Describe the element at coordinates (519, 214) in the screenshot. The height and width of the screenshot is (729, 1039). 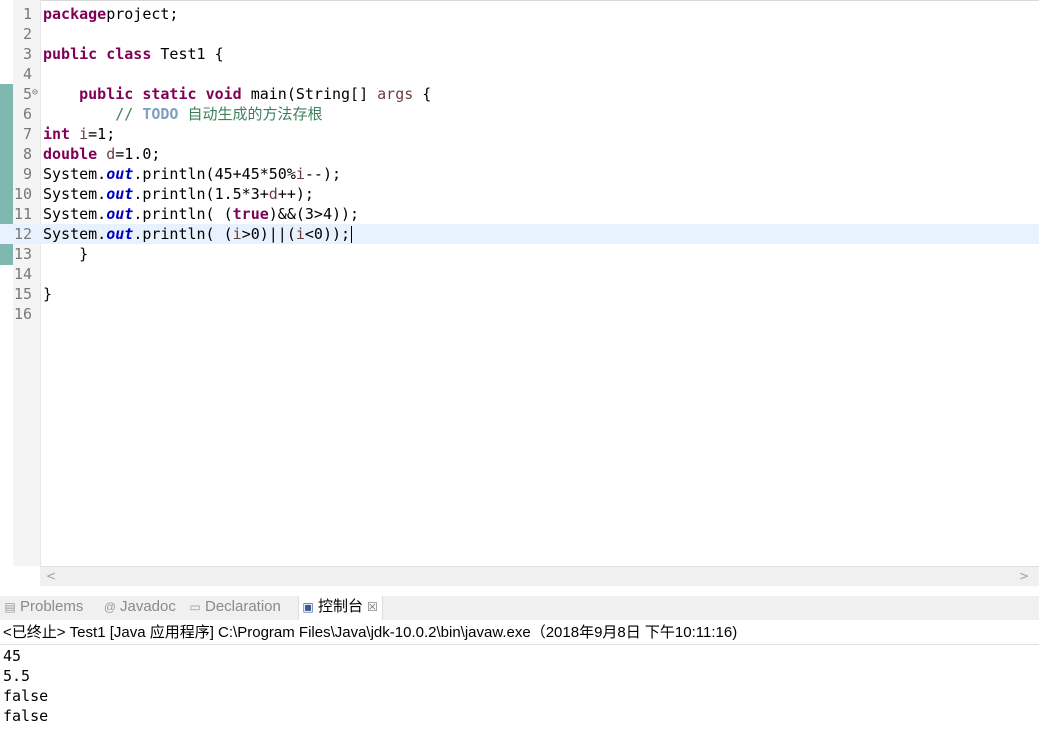
I see `code-line: 11 System.out.println( (true)&&(3>4));` at that location.